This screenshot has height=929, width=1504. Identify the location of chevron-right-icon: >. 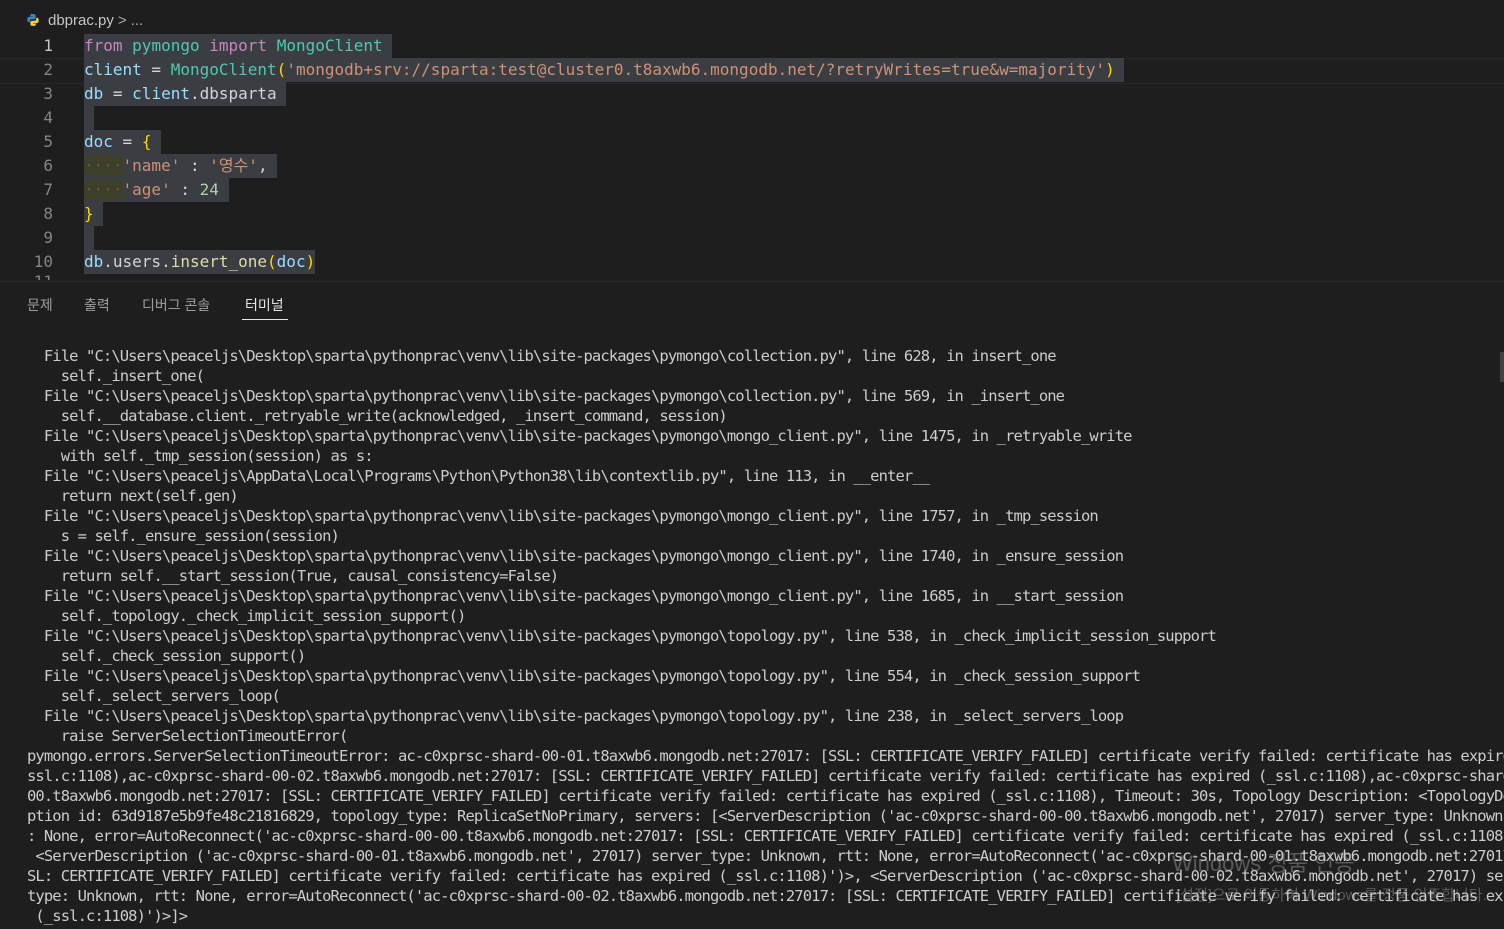
(122, 20).